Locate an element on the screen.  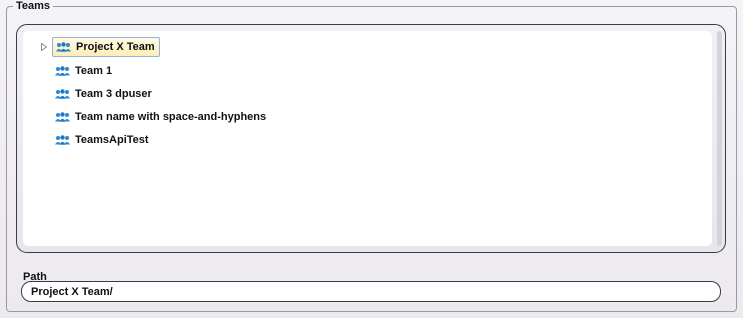
path-field is located at coordinates (371, 291).